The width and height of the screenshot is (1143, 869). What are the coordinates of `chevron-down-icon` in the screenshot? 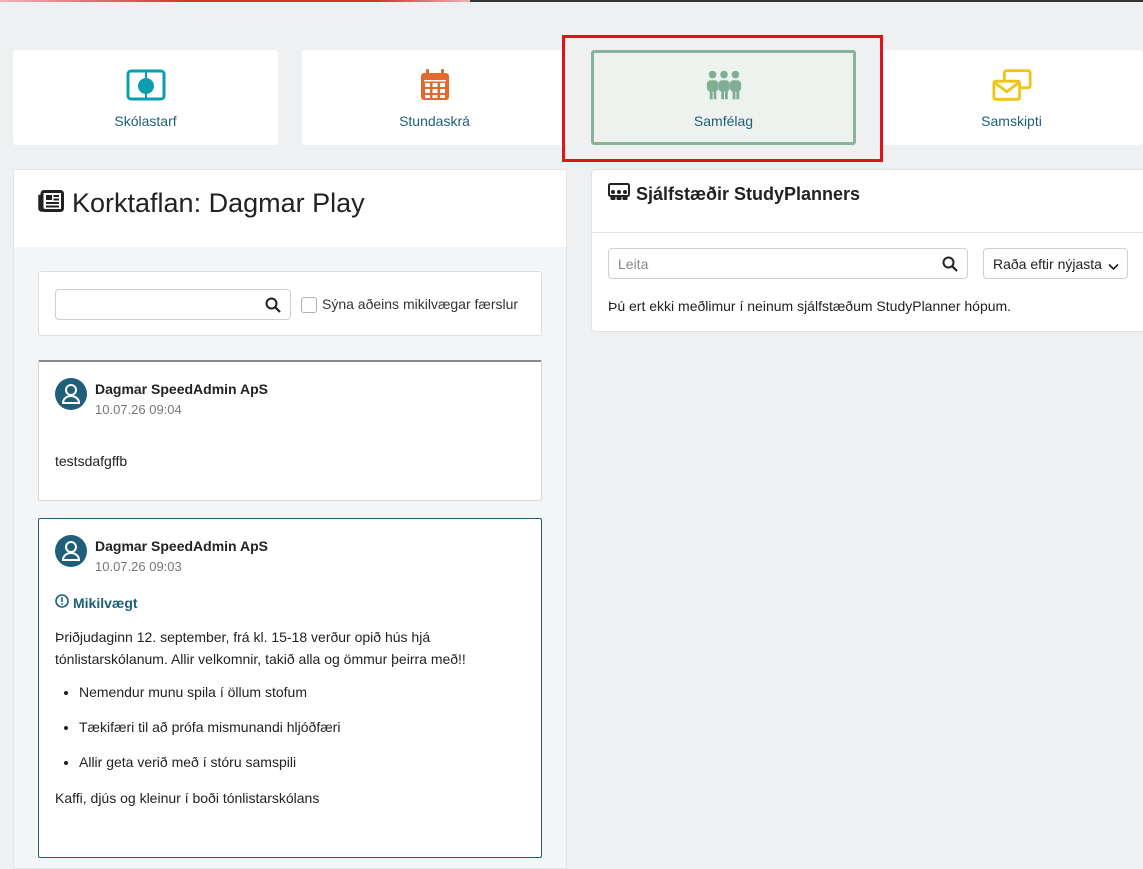 It's located at (1113, 267).